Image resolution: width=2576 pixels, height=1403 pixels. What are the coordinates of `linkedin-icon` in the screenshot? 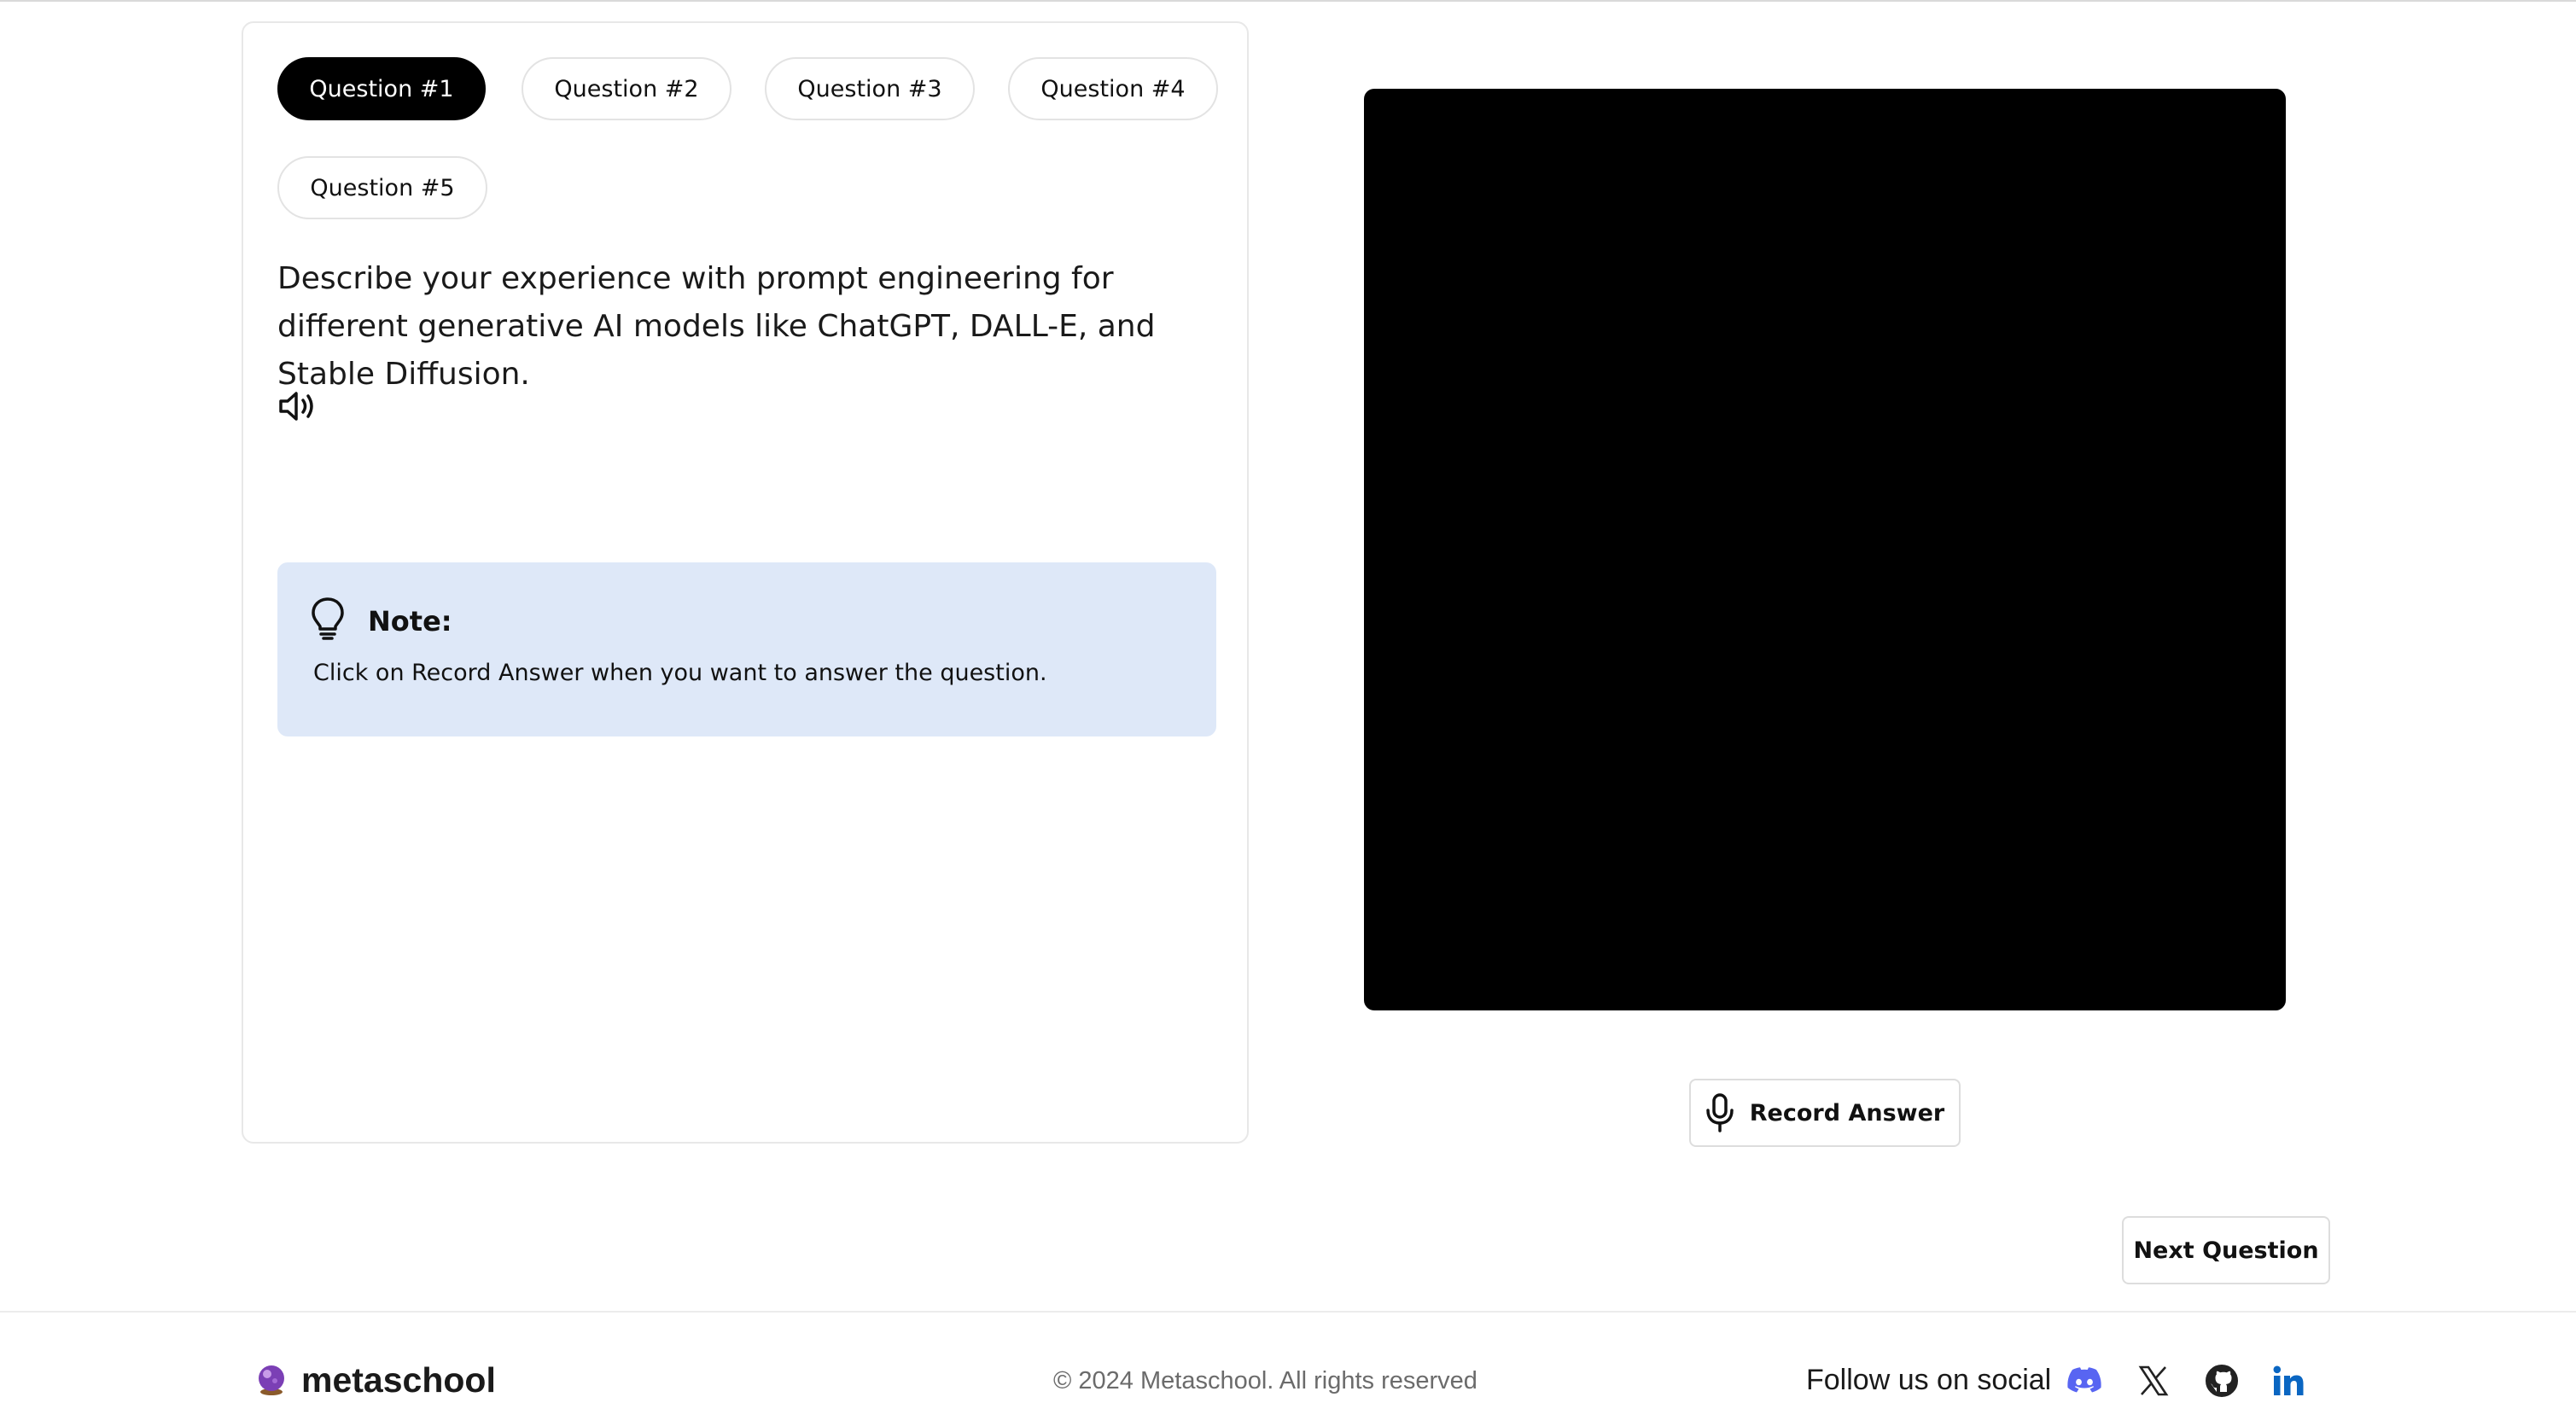 It's located at (2288, 1381).